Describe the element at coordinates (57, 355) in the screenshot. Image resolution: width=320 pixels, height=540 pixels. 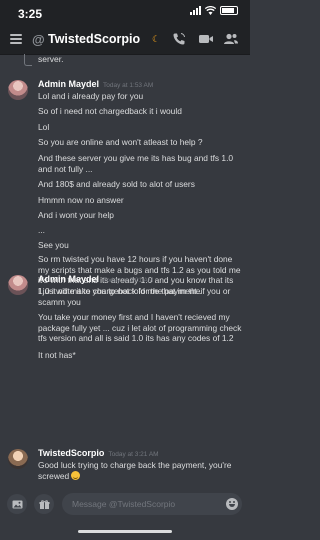
I see `message-line: It not has*` at that location.